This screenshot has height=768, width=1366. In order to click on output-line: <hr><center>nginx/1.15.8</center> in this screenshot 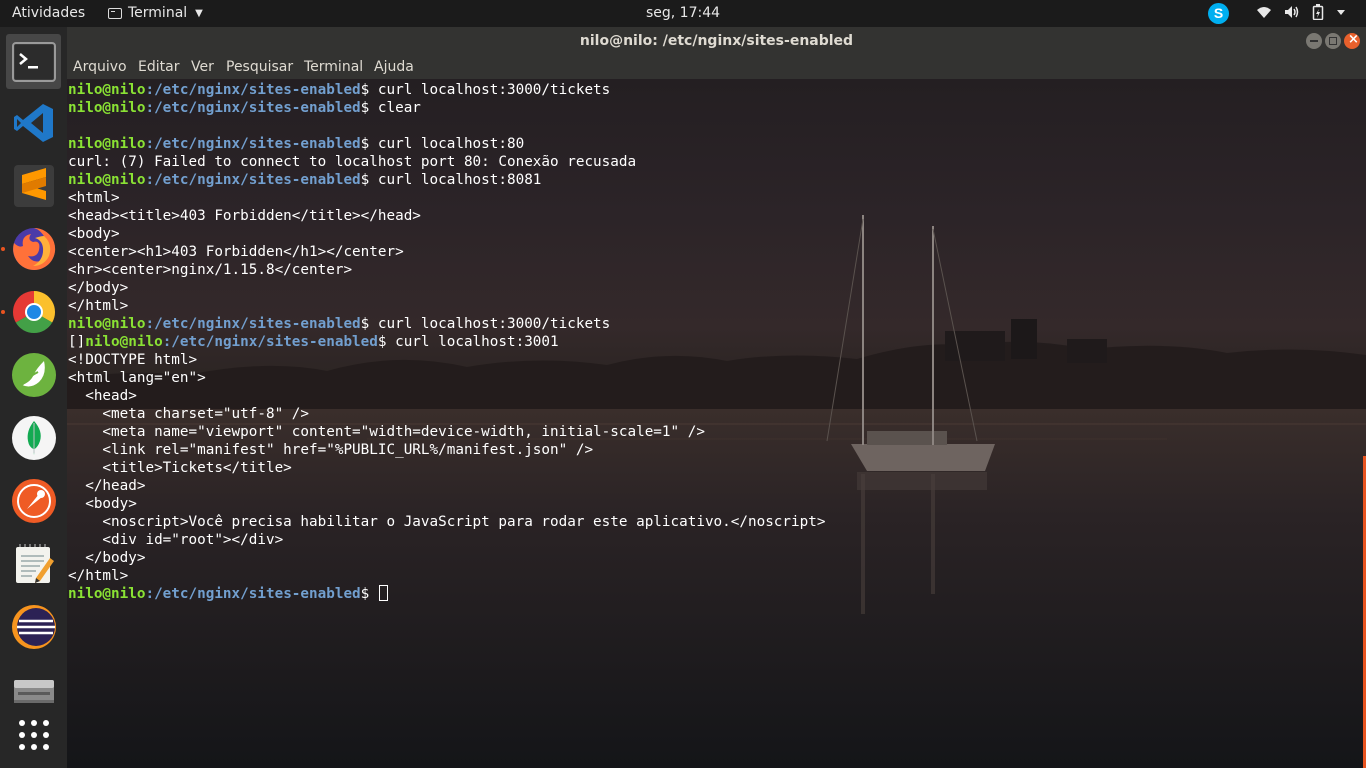, I will do `click(446, 270)`.